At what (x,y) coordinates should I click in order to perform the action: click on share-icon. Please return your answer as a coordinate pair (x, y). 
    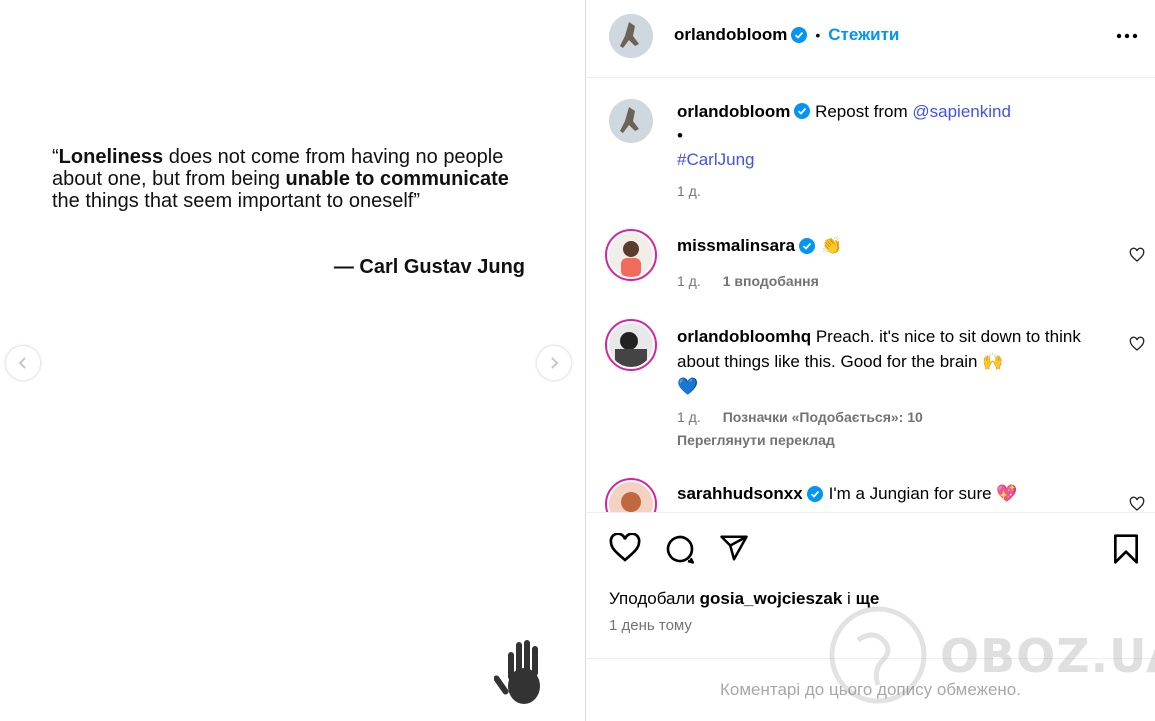
    Looking at the image, I should click on (734, 548).